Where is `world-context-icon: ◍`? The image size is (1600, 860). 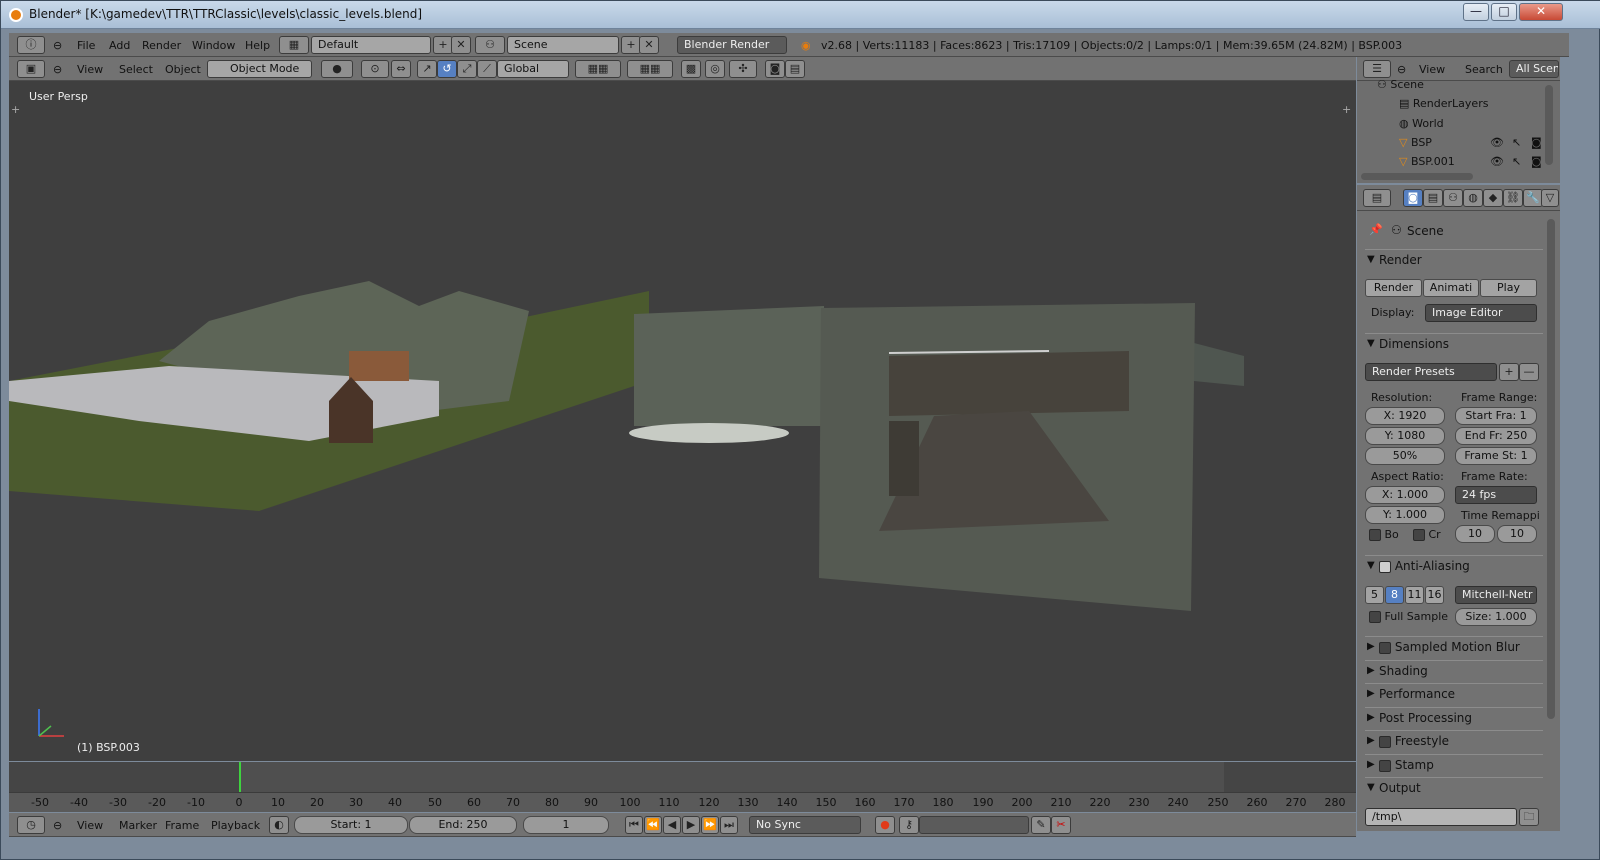
world-context-icon: ◍ is located at coordinates (1473, 198).